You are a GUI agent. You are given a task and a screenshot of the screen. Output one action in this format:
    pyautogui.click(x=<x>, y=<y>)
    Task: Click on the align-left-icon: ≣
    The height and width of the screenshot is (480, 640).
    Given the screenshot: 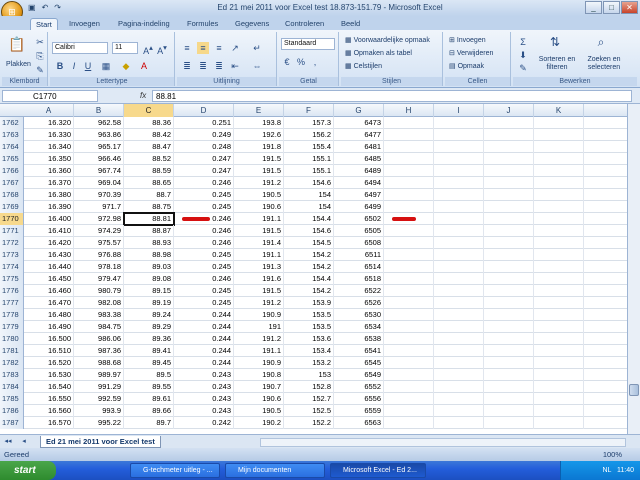 What is the action you would take?
    pyautogui.click(x=187, y=66)
    